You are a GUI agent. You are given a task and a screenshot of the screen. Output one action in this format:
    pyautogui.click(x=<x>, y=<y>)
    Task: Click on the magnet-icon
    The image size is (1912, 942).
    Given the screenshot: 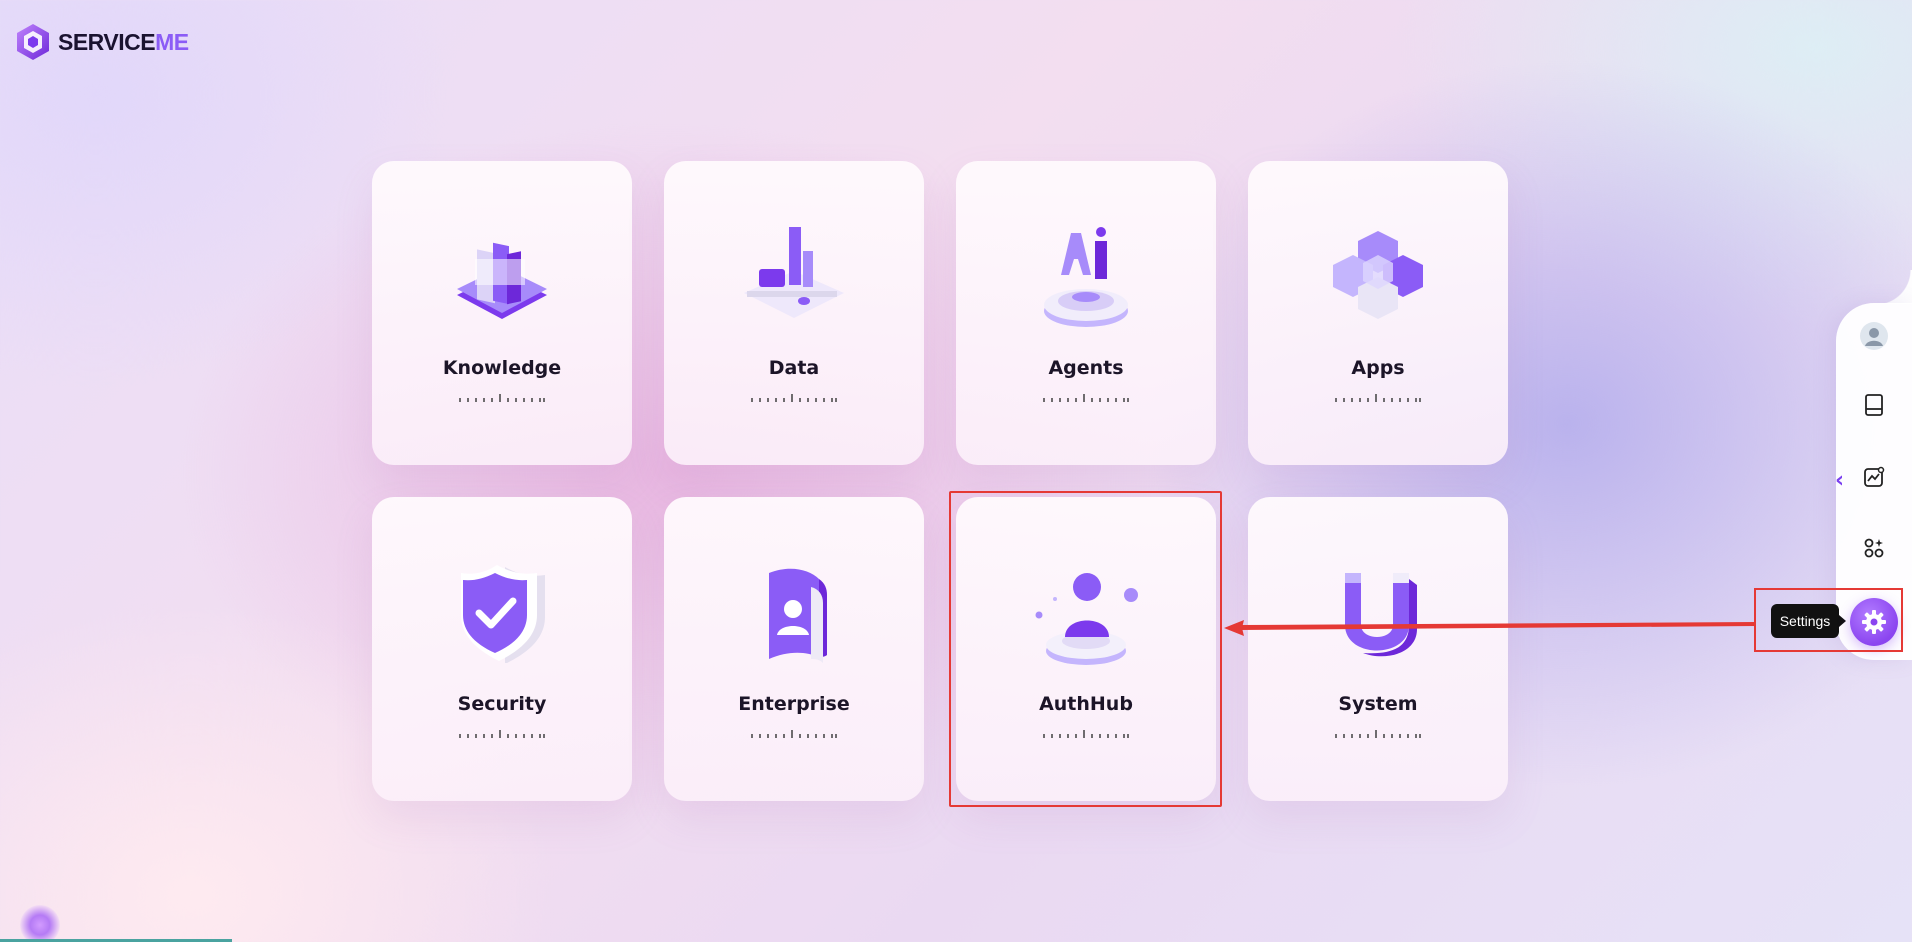 What is the action you would take?
    pyautogui.click(x=1381, y=615)
    